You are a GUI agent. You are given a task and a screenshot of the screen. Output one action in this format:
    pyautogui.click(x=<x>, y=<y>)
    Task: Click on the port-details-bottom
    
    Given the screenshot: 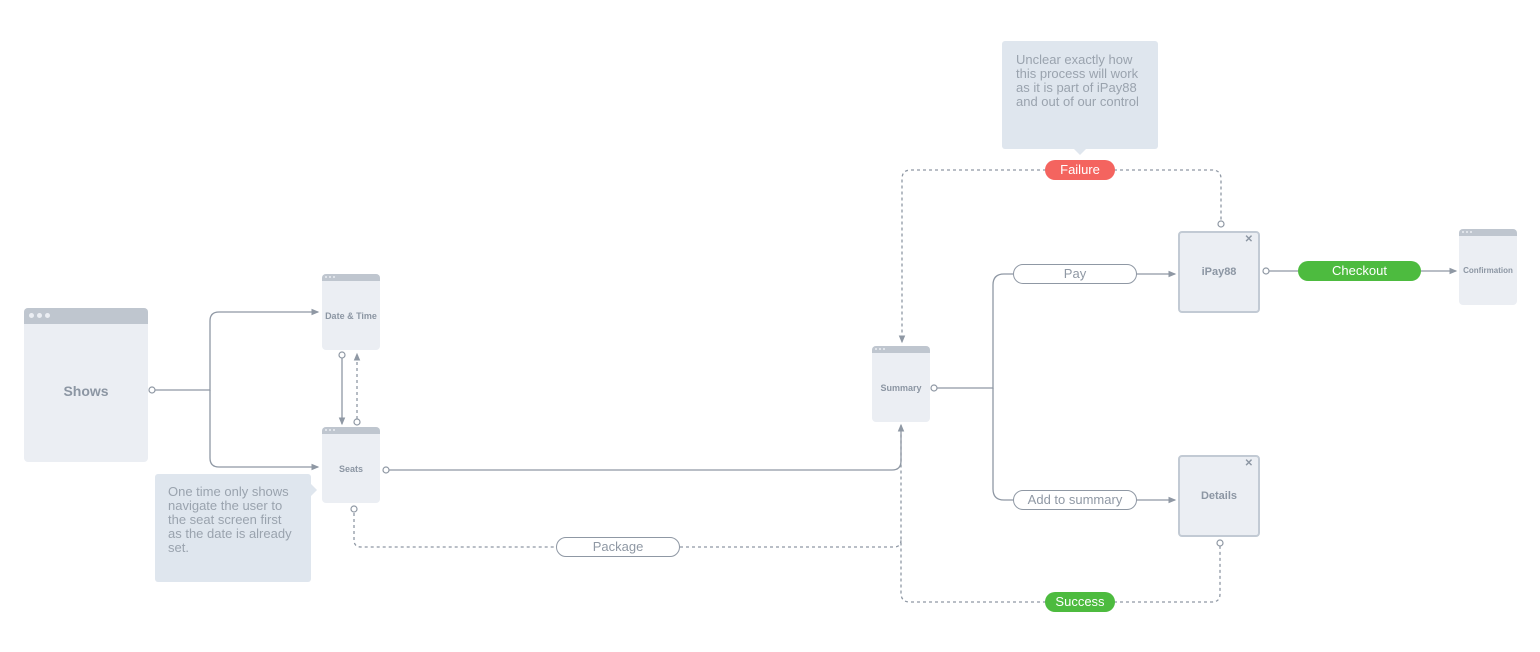 What is the action you would take?
    pyautogui.click(x=1220, y=543)
    